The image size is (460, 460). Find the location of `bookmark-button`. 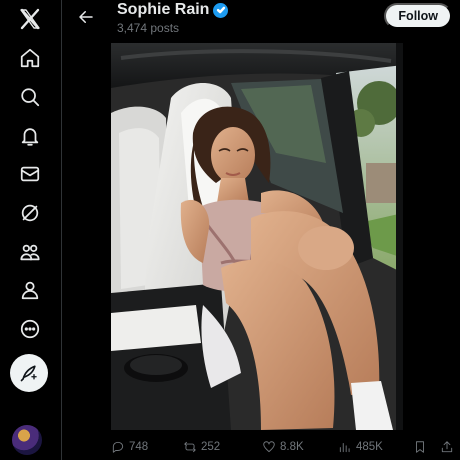

bookmark-button is located at coordinates (420, 447).